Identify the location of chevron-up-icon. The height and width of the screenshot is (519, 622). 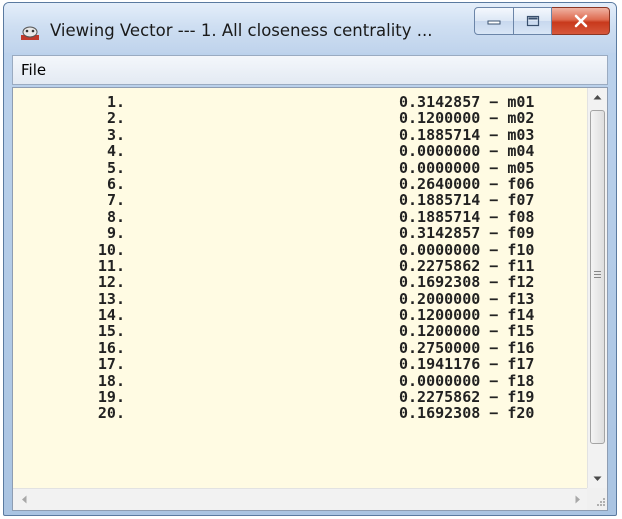
(597, 97).